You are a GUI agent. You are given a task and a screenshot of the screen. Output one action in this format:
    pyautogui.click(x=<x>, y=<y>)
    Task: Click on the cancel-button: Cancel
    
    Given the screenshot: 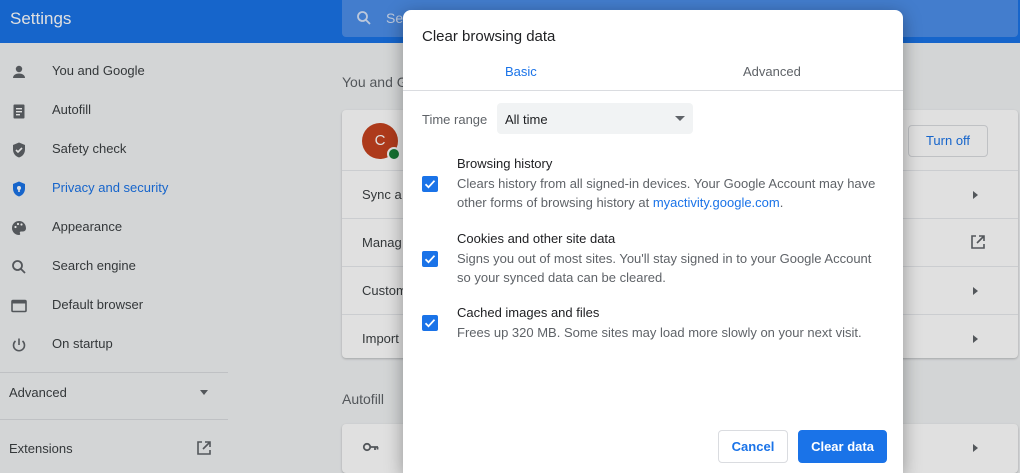 What is the action you would take?
    pyautogui.click(x=753, y=446)
    